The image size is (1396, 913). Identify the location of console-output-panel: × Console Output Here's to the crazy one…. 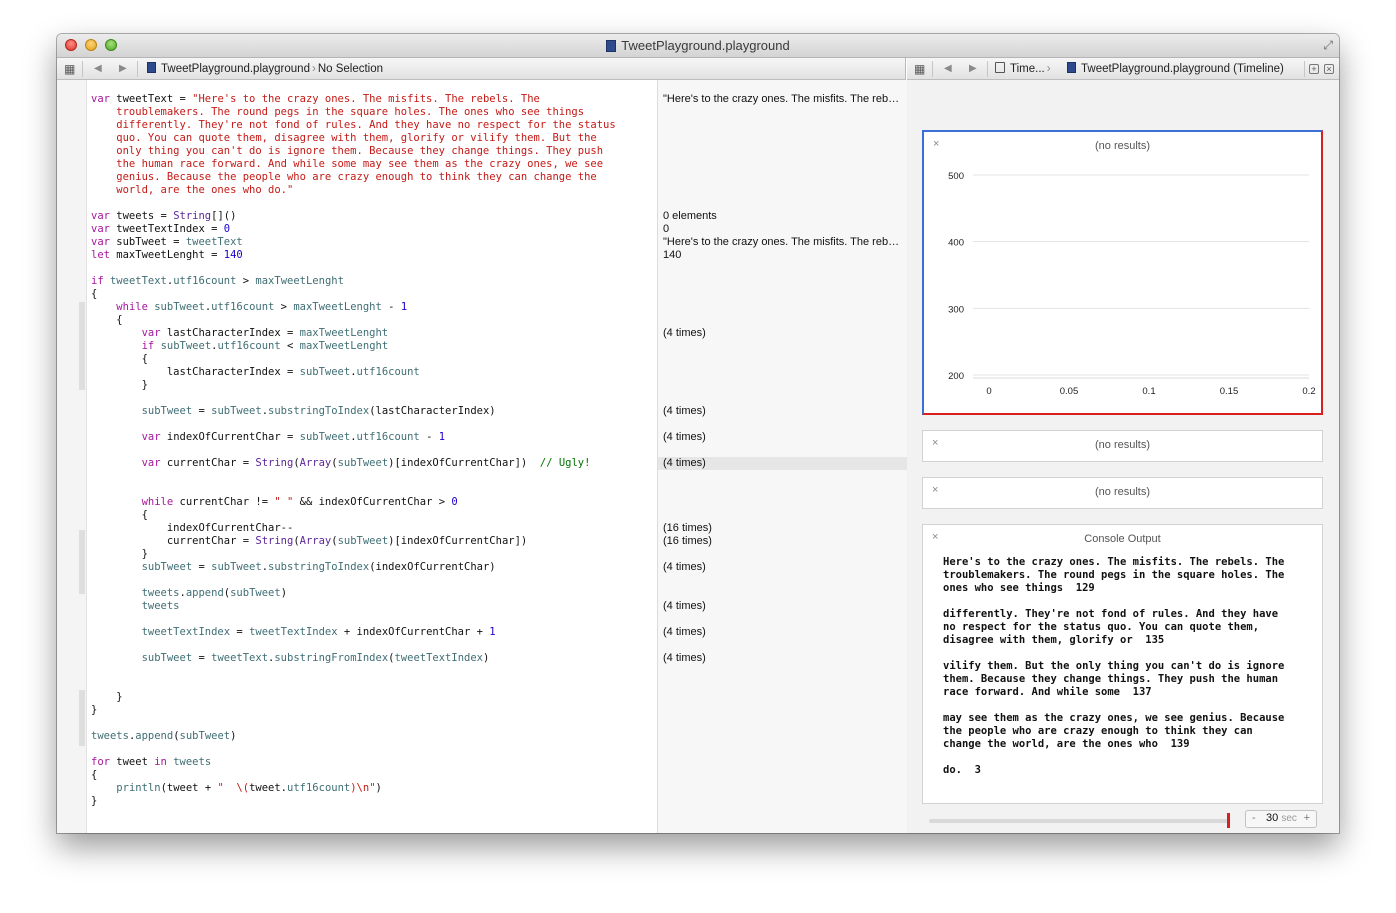
(1122, 664).